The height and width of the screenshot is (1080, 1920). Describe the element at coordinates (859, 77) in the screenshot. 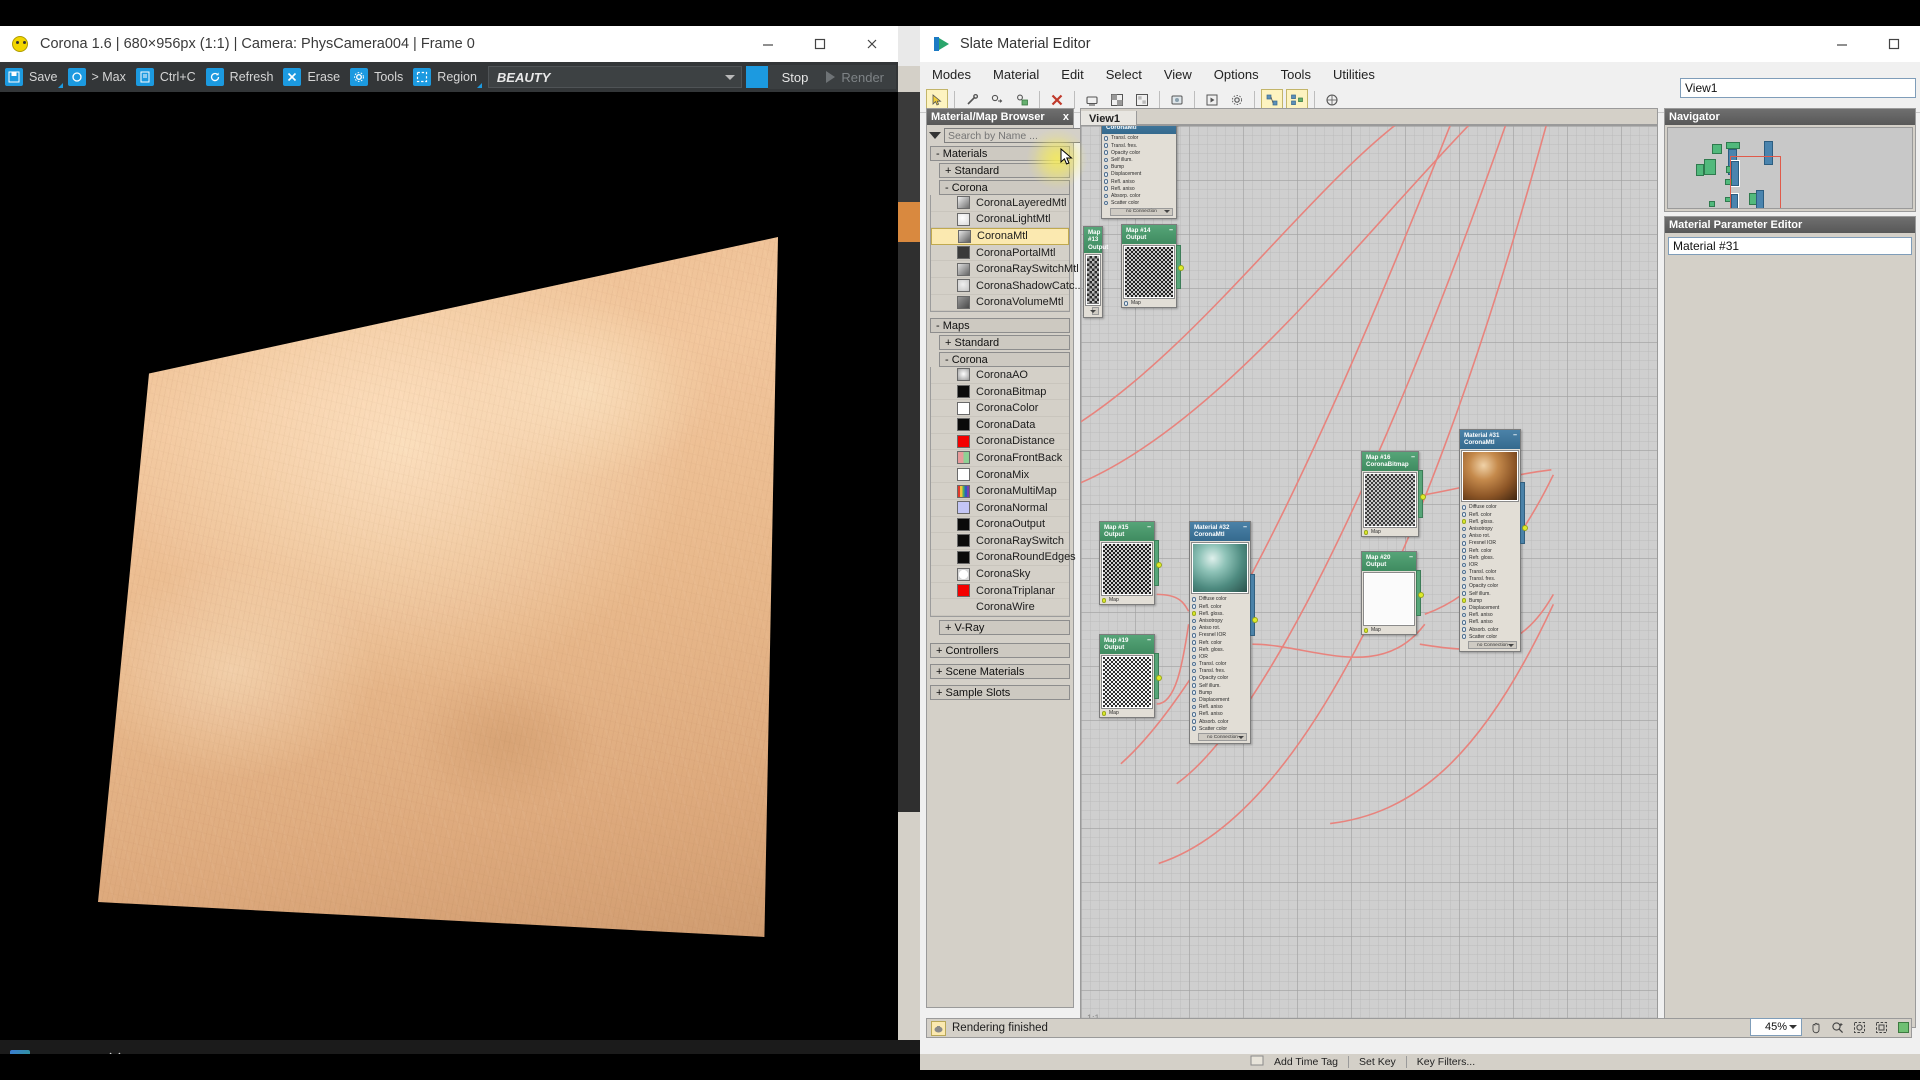

I see `start-render-button: Render` at that location.